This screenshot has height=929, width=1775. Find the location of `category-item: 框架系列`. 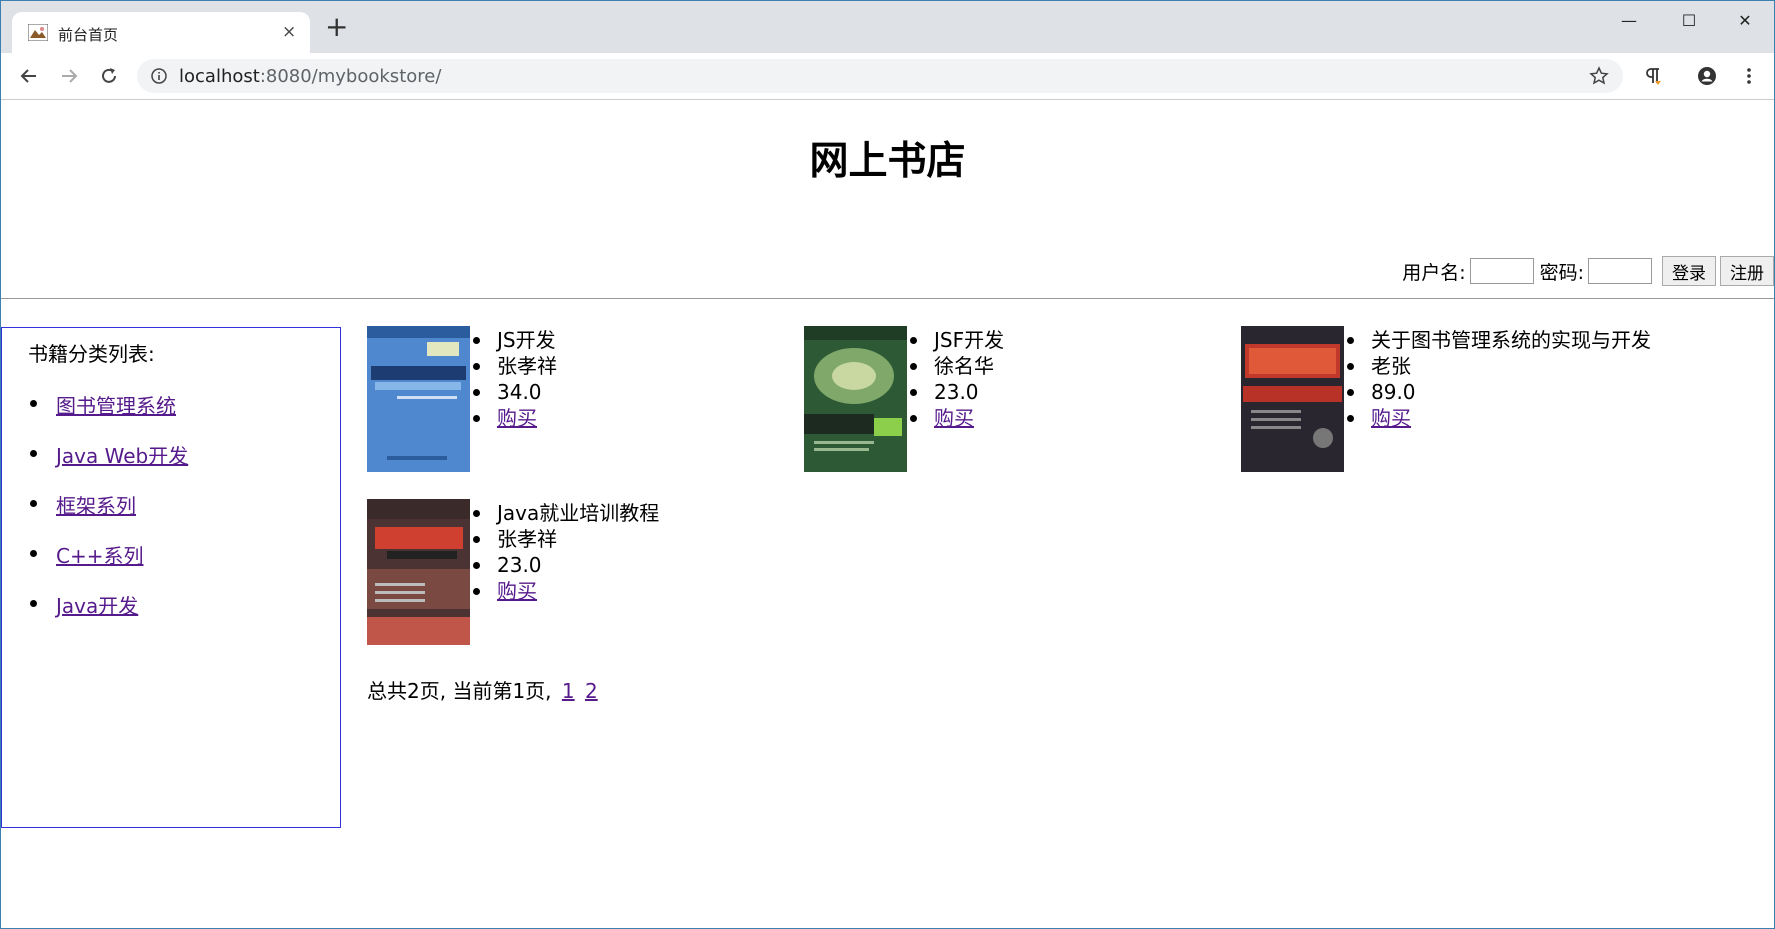

category-item: 框架系列 is located at coordinates (108, 515).